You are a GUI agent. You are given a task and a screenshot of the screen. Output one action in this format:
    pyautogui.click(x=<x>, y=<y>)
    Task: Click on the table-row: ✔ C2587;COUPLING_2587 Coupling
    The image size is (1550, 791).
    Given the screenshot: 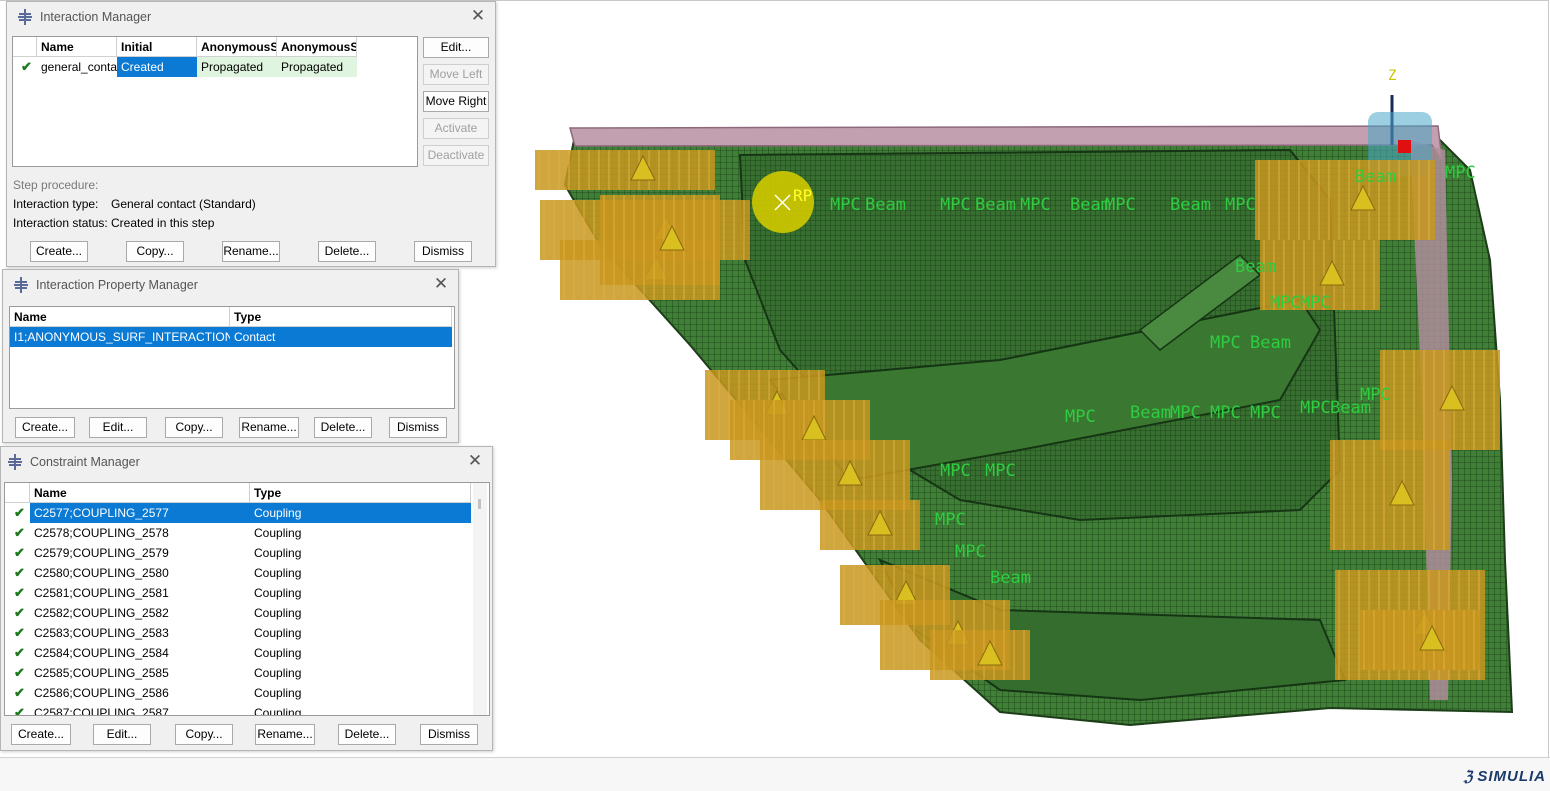 What is the action you would take?
    pyautogui.click(x=238, y=709)
    